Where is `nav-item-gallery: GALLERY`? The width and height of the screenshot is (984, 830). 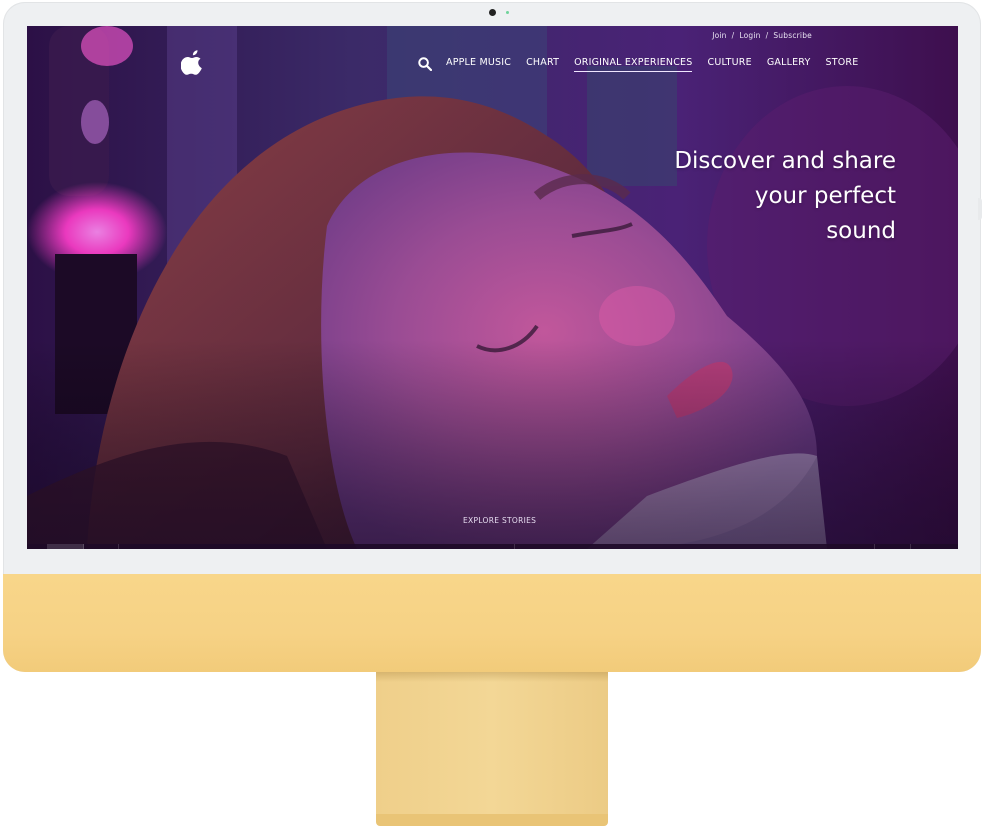 nav-item-gallery: GALLERY is located at coordinates (789, 64).